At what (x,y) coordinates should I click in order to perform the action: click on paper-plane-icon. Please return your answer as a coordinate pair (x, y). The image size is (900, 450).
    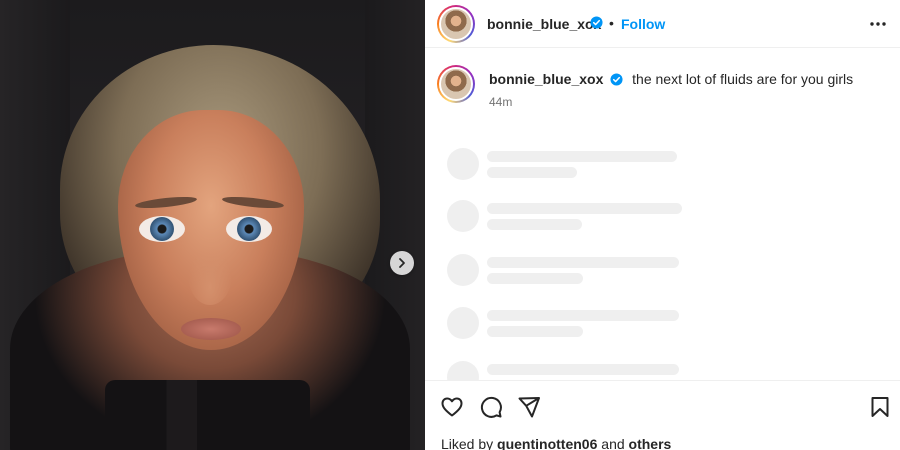
    Looking at the image, I should click on (529, 407).